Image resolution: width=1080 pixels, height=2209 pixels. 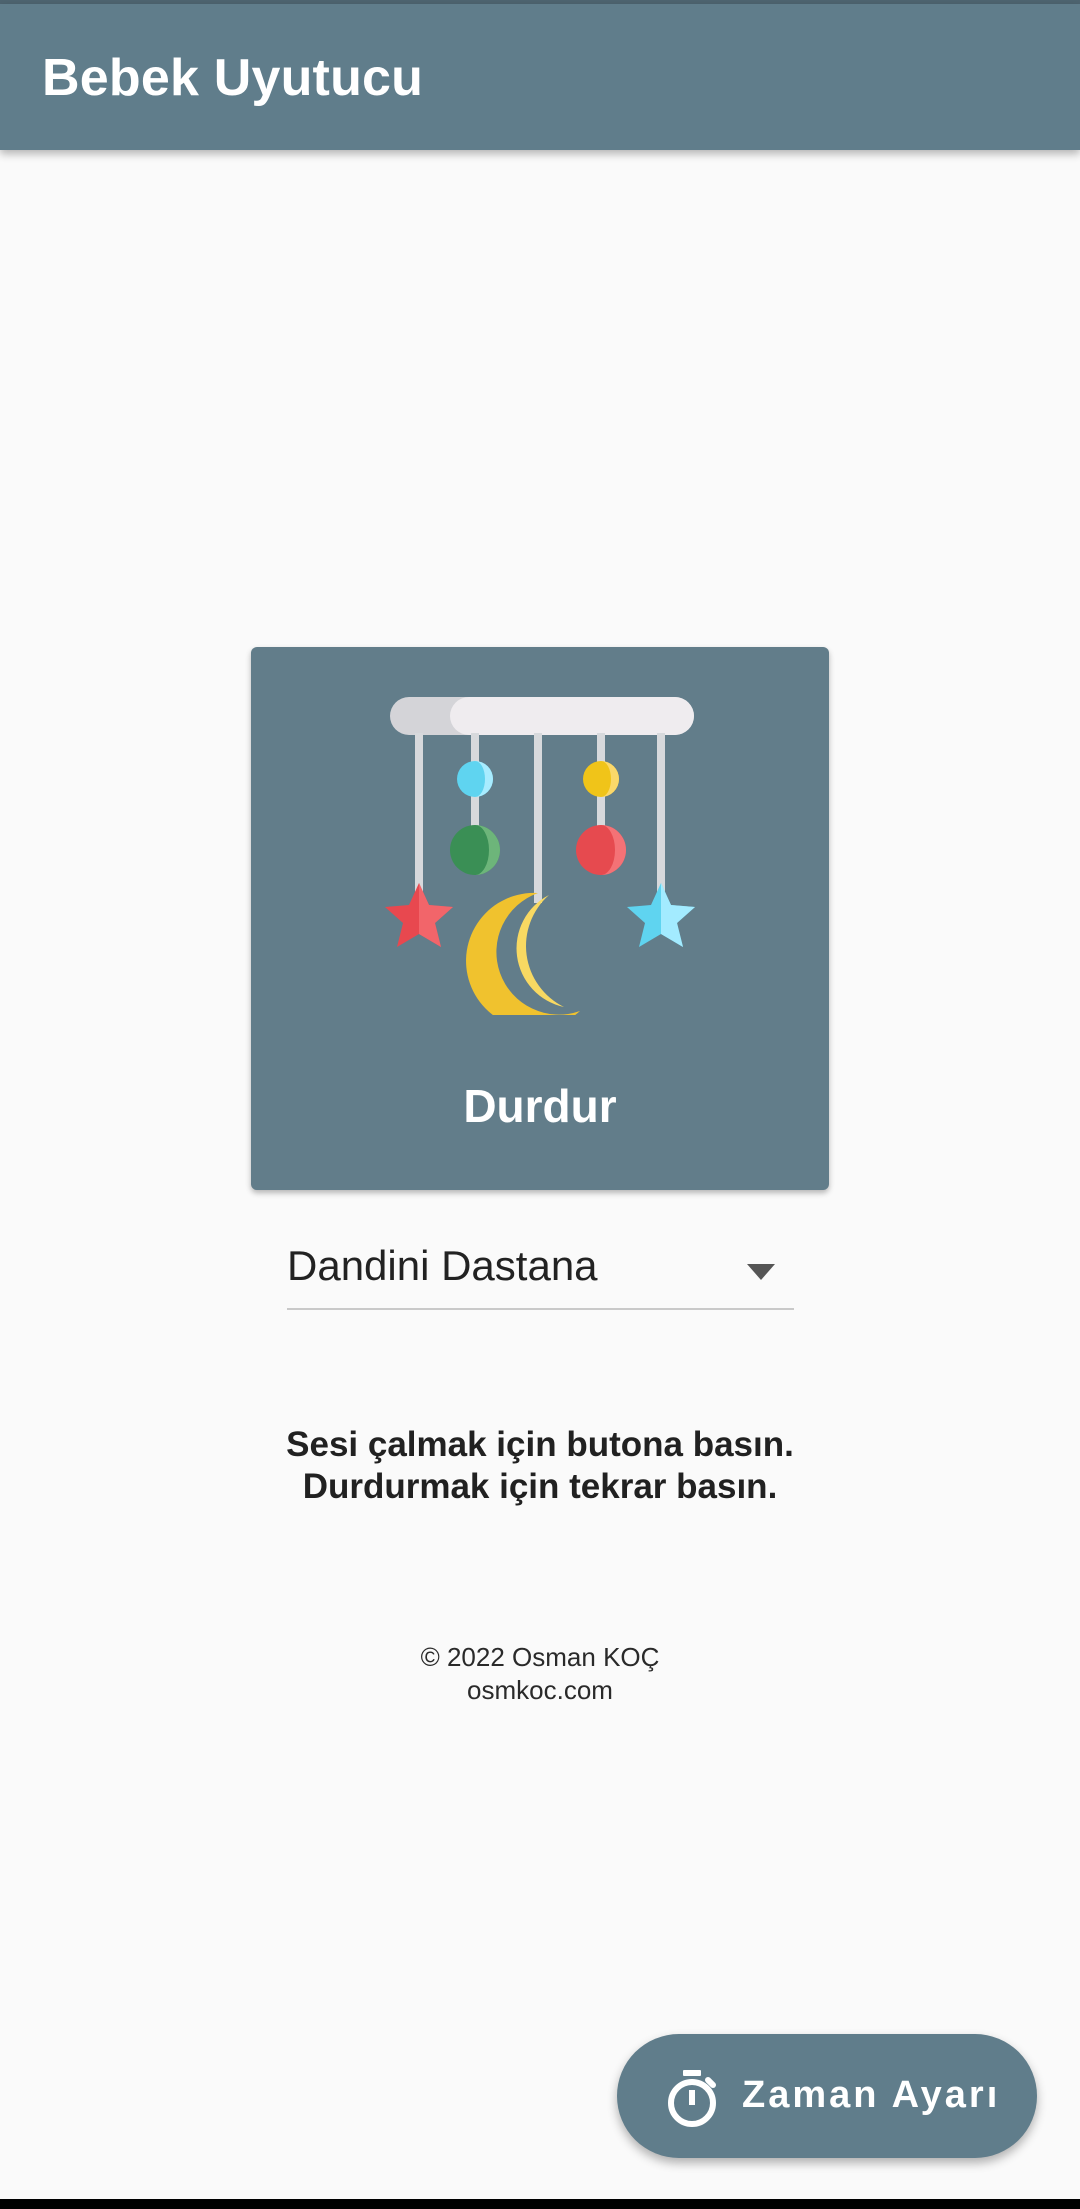 What do you see at coordinates (692, 2098) in the screenshot?
I see `timer-icon` at bounding box center [692, 2098].